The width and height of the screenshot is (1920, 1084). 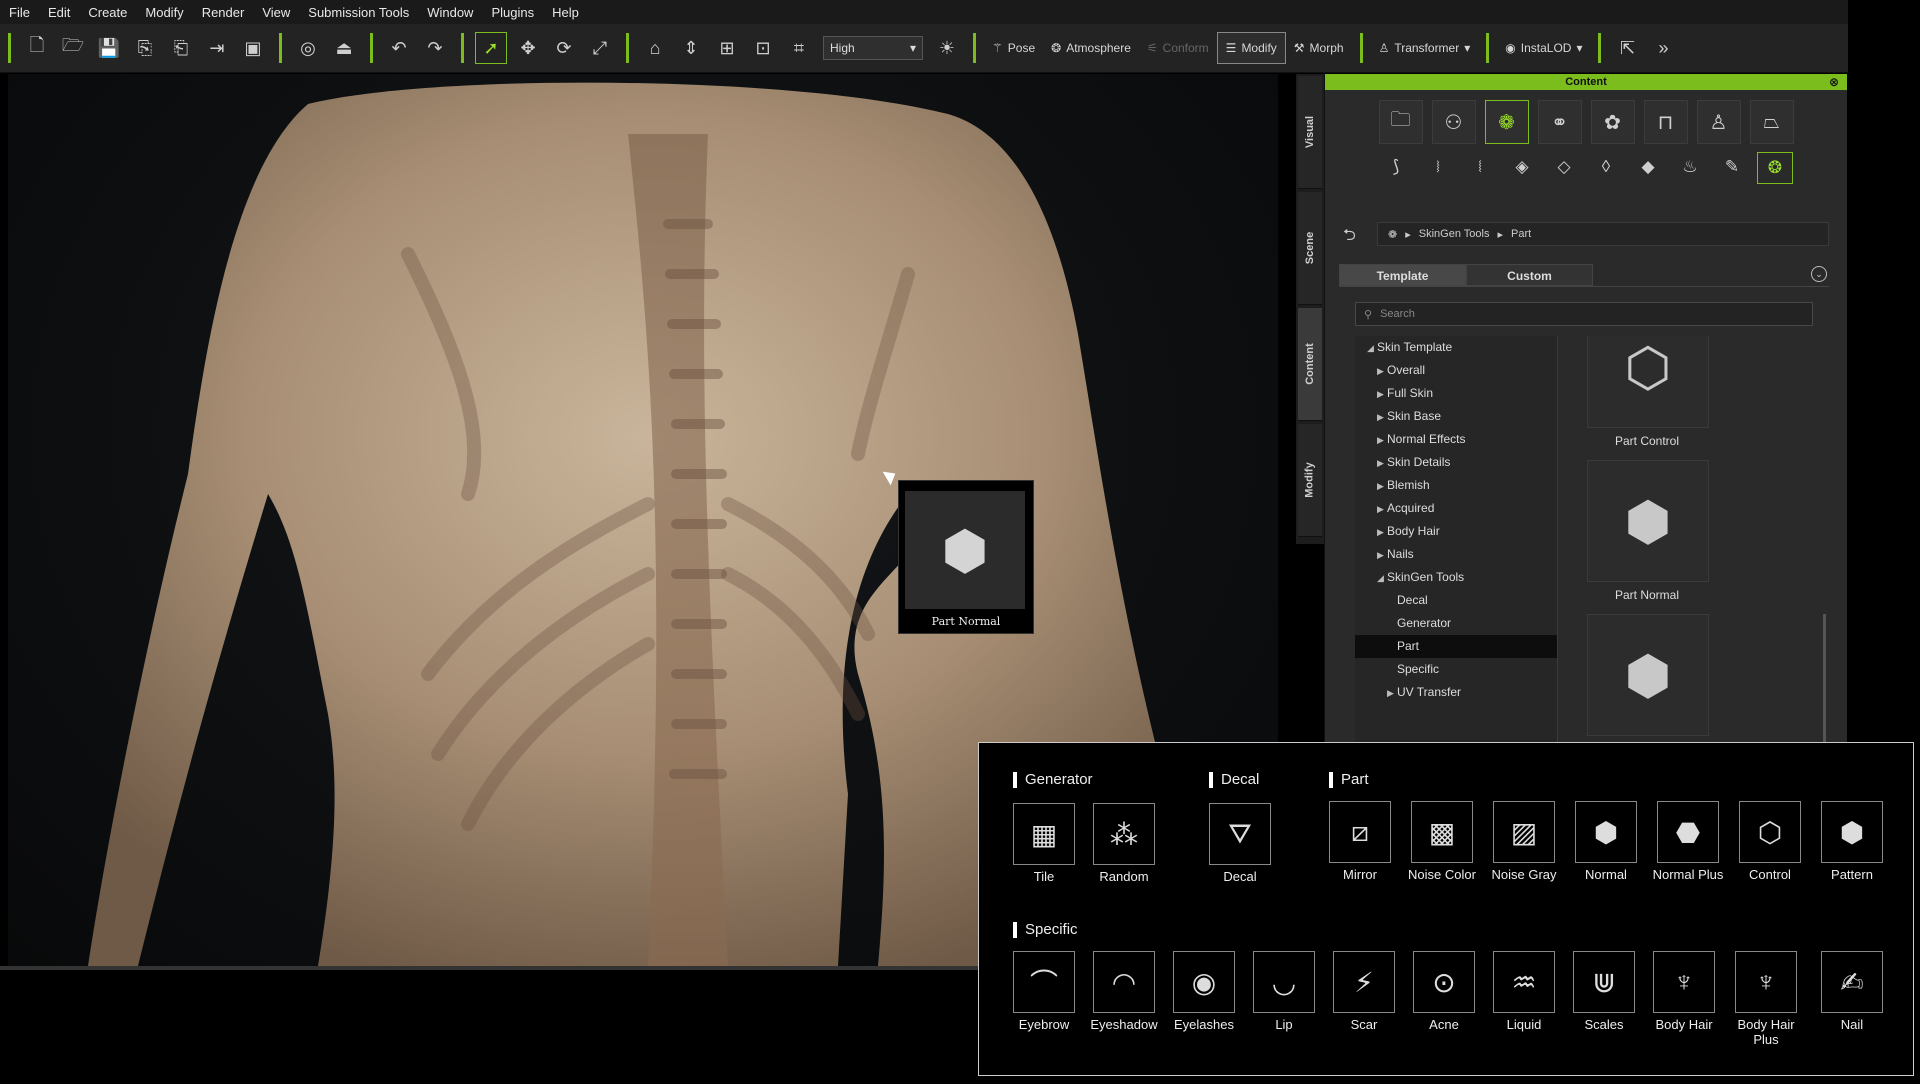 I want to click on lip-icon: ◡, so click(x=1284, y=982).